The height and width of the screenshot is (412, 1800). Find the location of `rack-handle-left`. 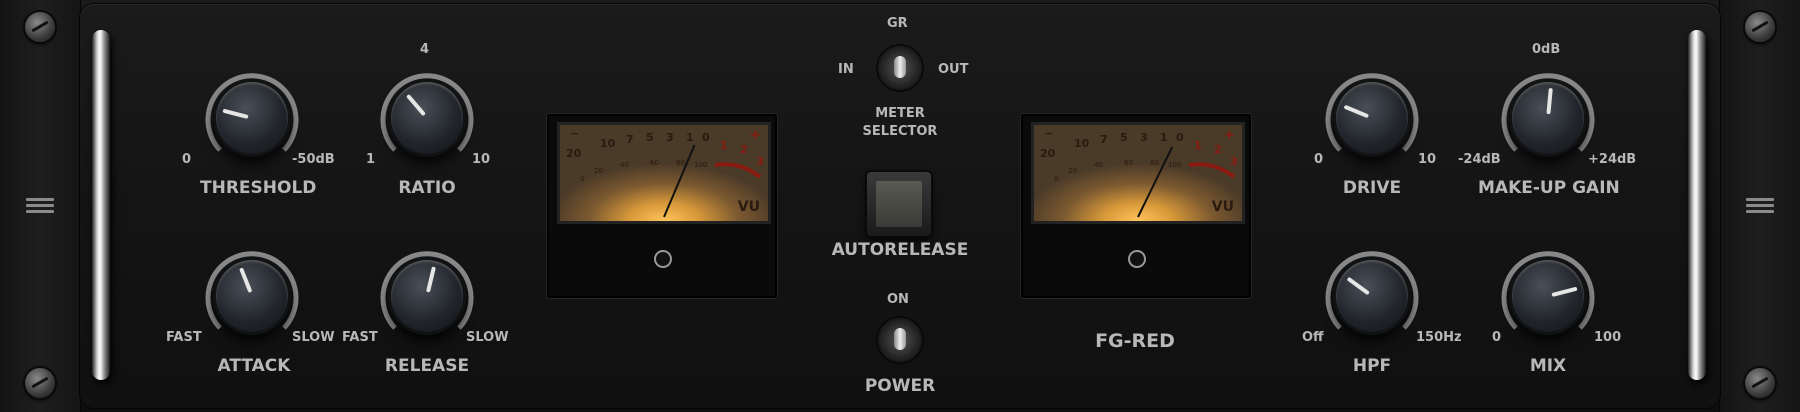

rack-handle-left is located at coordinates (101, 205).